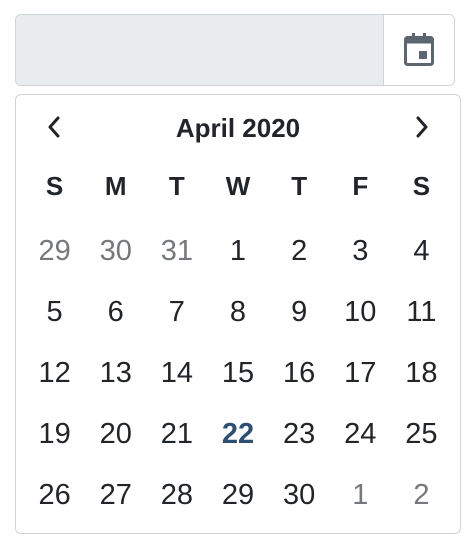 This screenshot has width=474, height=545. Describe the element at coordinates (360, 503) in the screenshot. I see `day-cell-outside-month: 1` at that location.